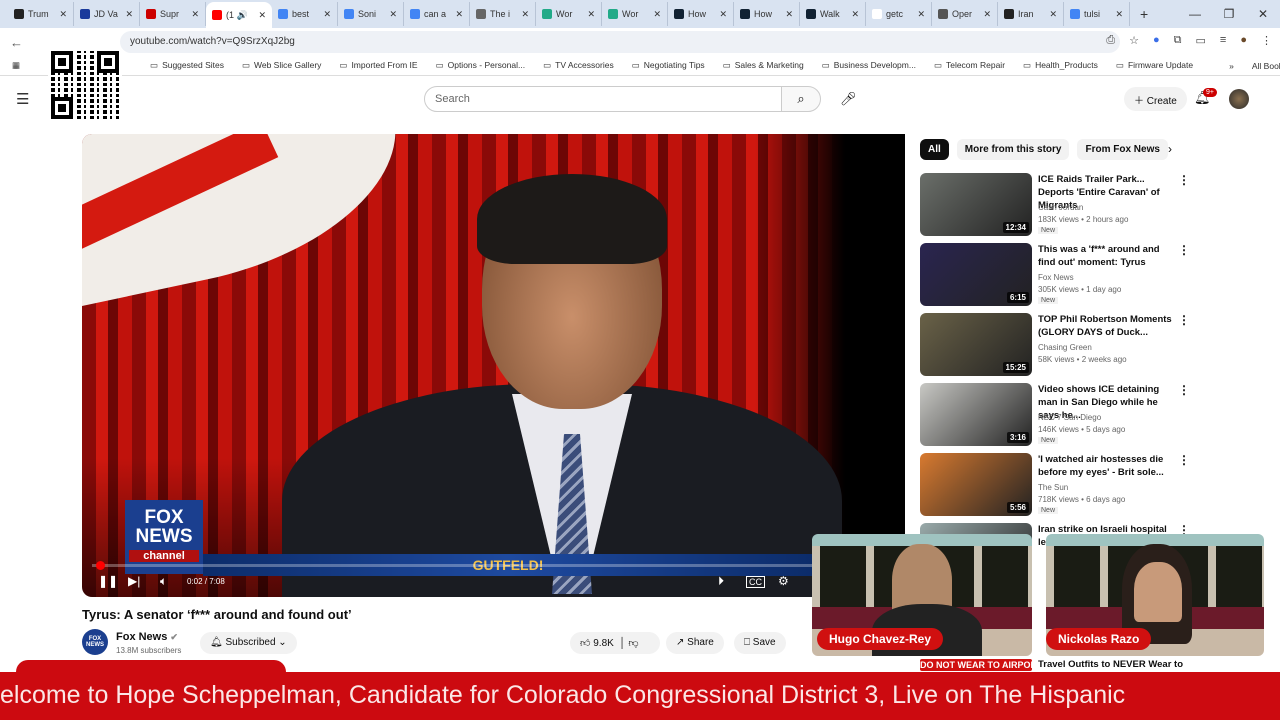  What do you see at coordinates (783, 581) in the screenshot?
I see `settings-icon: ⚙` at bounding box center [783, 581].